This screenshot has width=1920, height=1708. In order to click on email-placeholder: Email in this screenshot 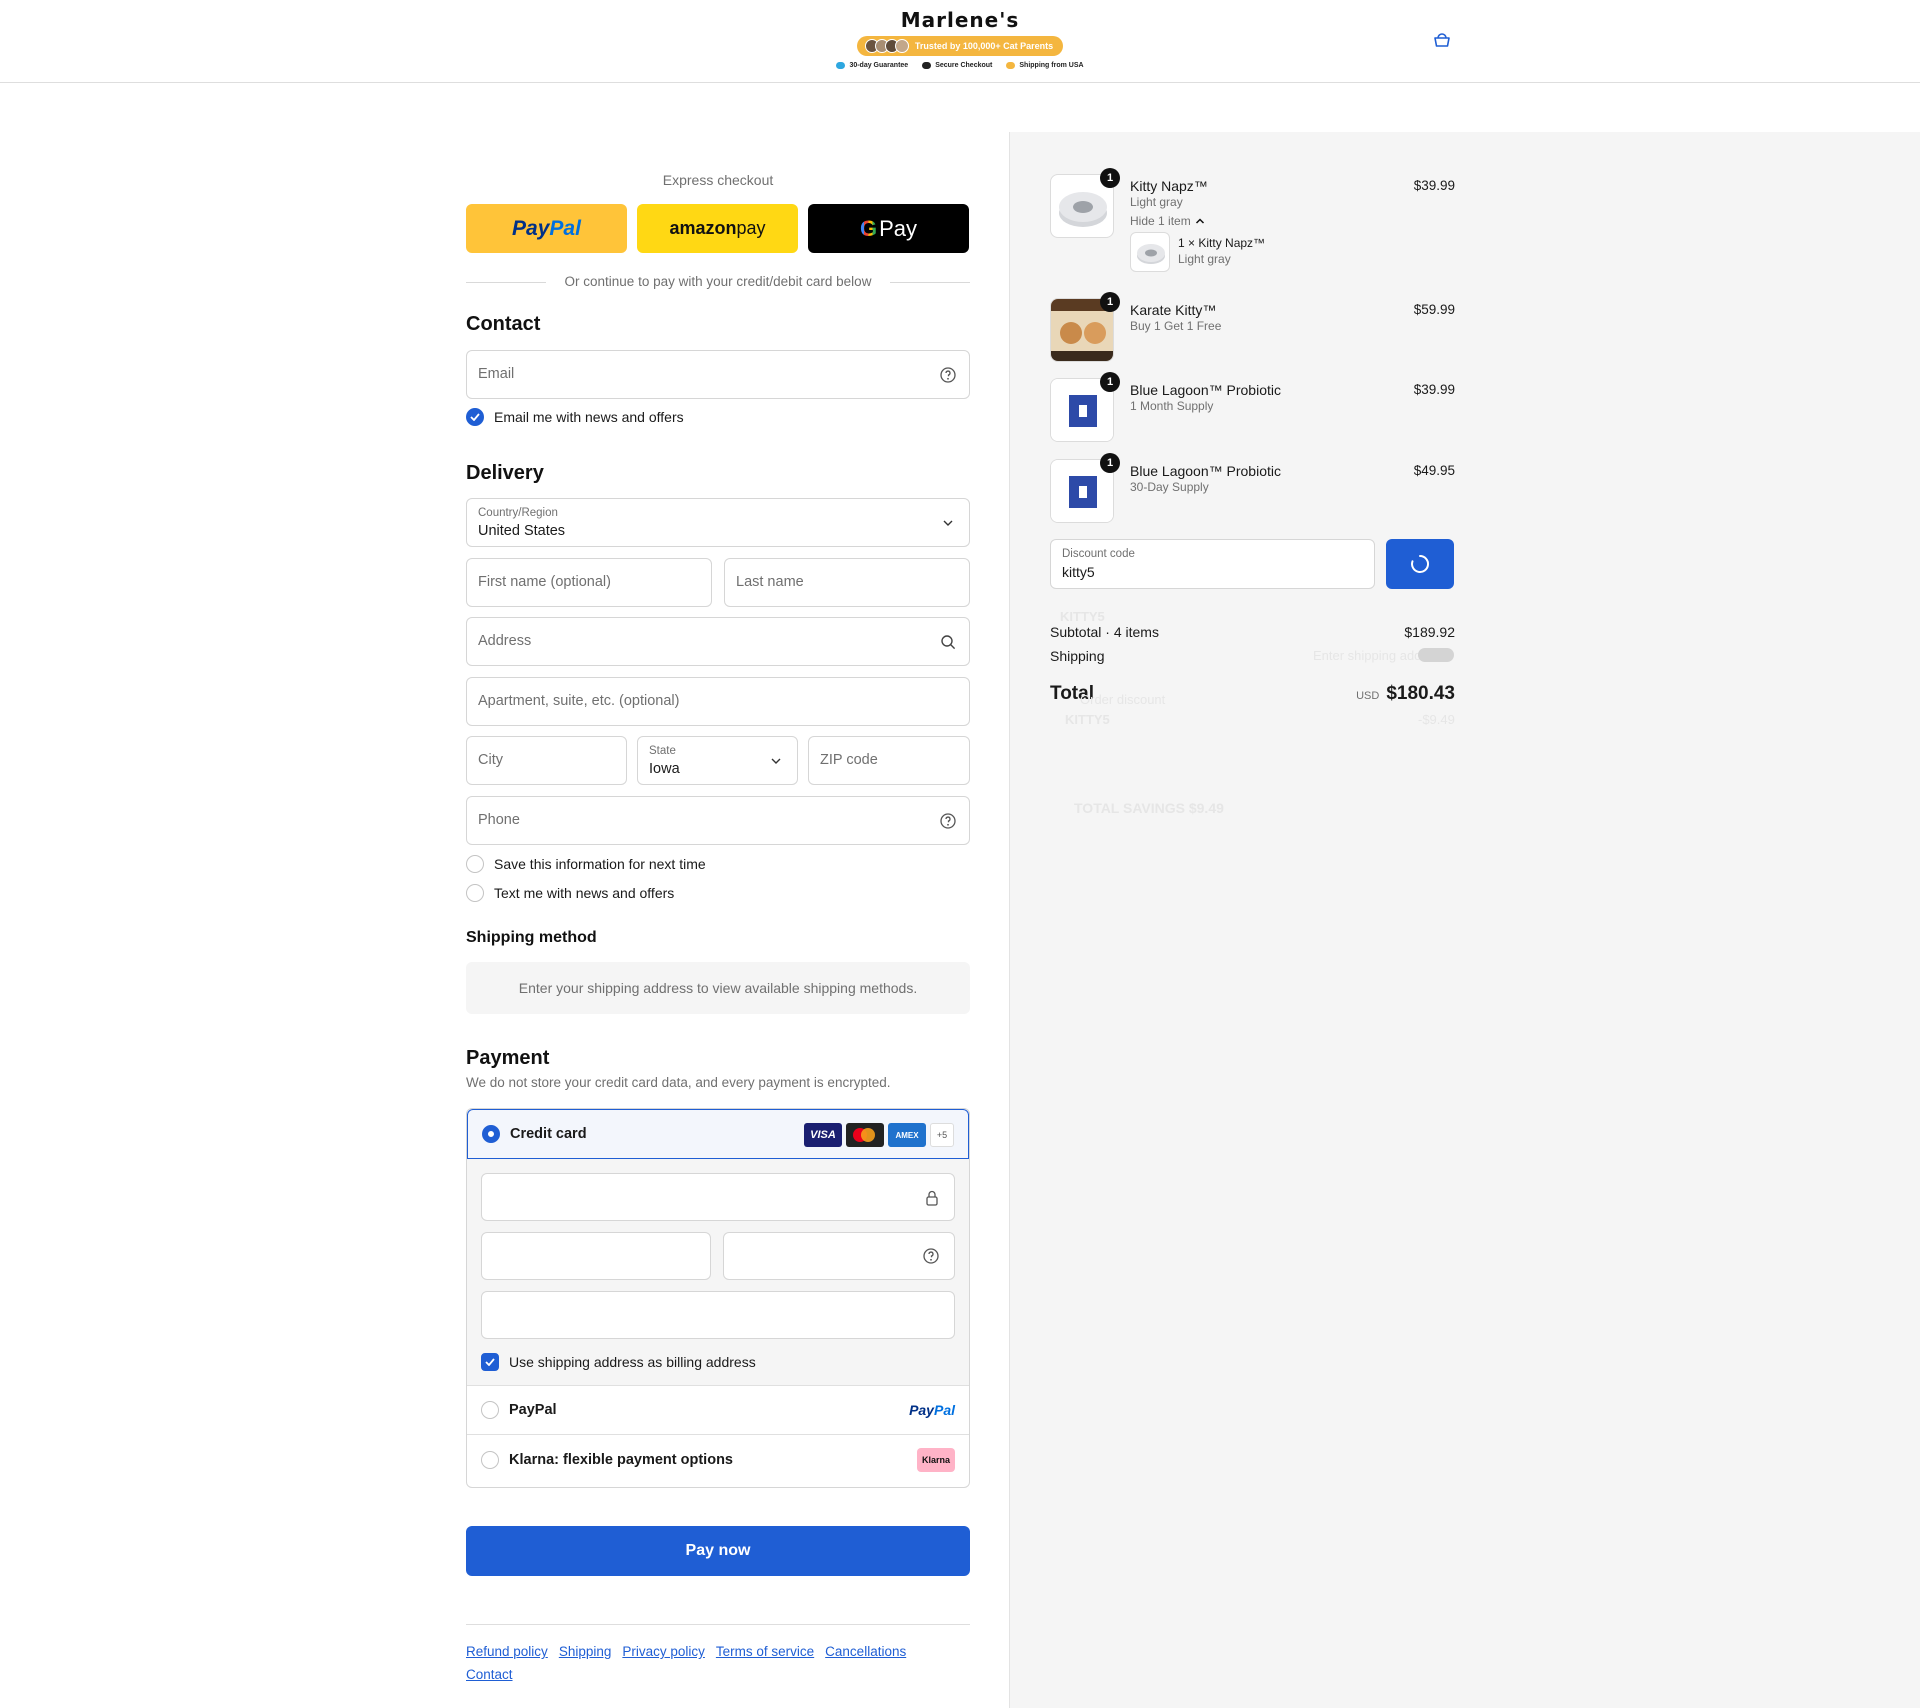, I will do `click(496, 374)`.